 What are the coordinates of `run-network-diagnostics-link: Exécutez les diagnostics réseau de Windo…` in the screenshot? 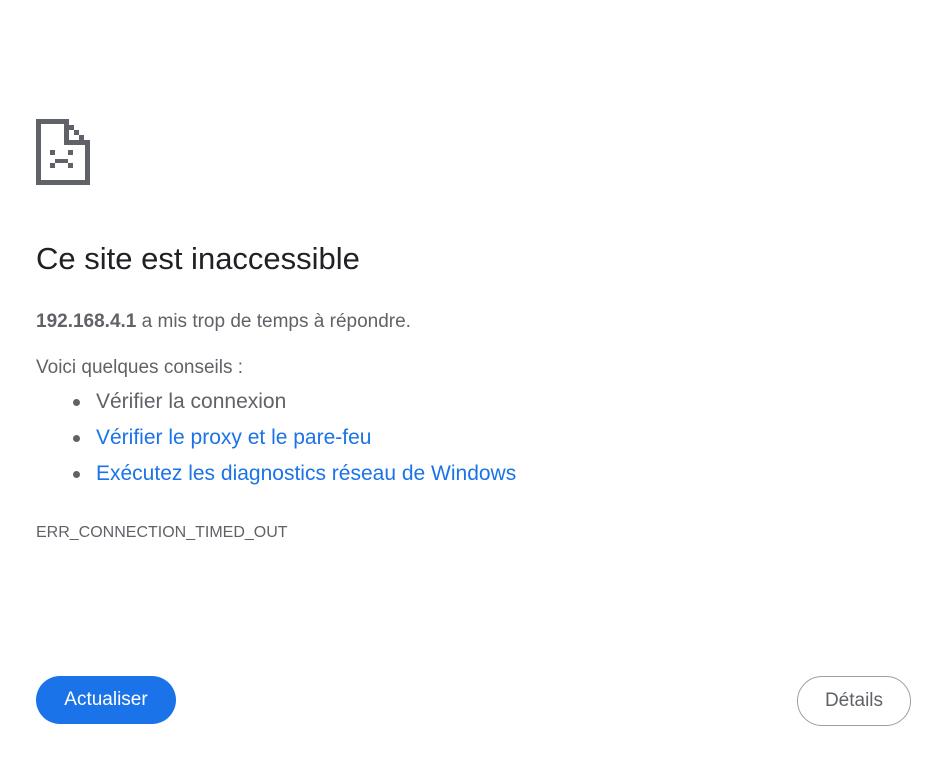 It's located at (306, 473).